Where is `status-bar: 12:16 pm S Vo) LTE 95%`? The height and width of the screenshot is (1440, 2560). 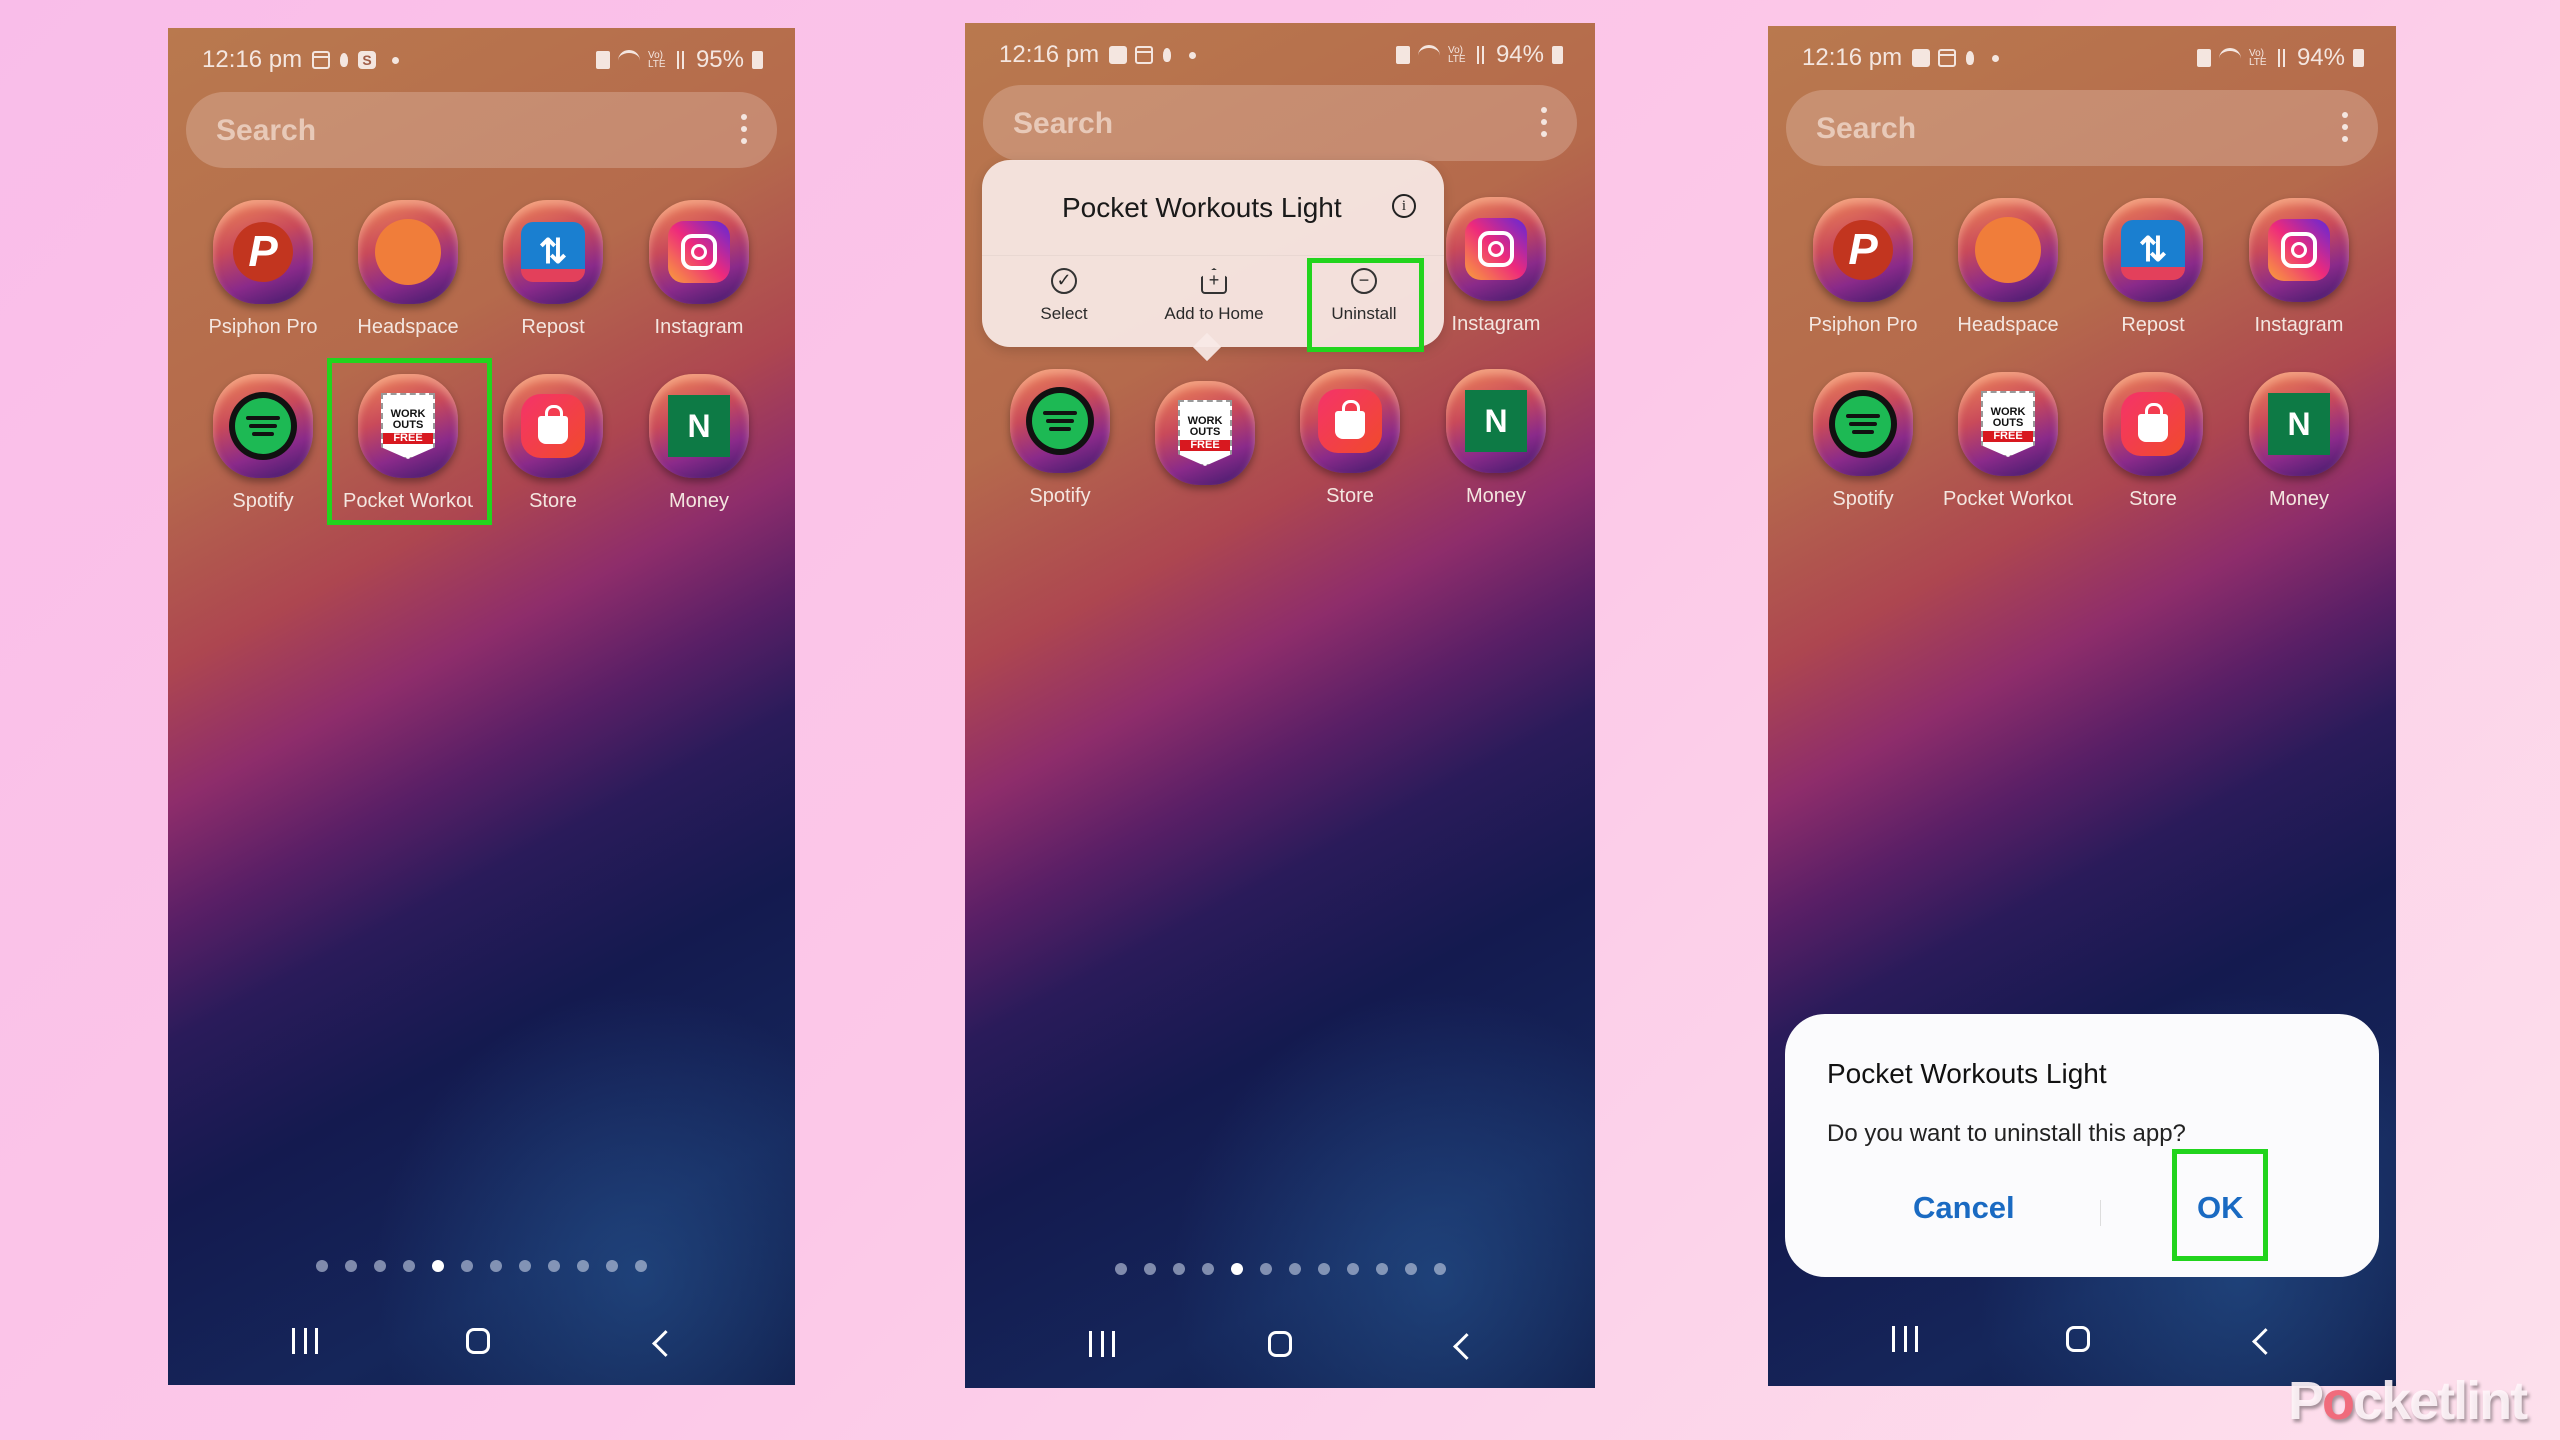 status-bar: 12:16 pm S Vo) LTE 95% is located at coordinates (482, 60).